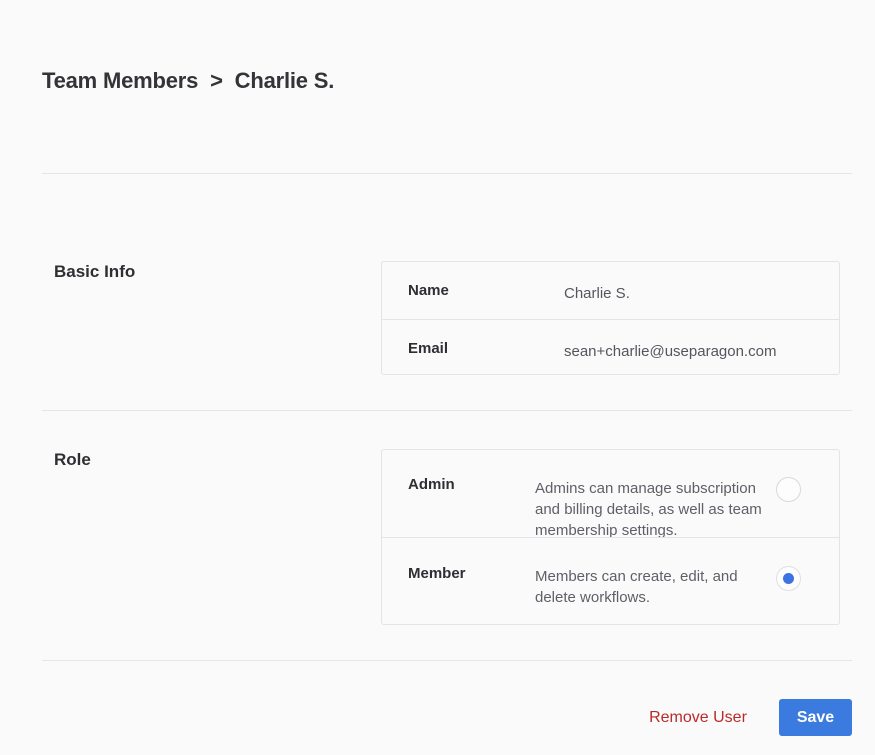 This screenshot has width=875, height=755. Describe the element at coordinates (428, 290) in the screenshot. I see `name-label: Name` at that location.